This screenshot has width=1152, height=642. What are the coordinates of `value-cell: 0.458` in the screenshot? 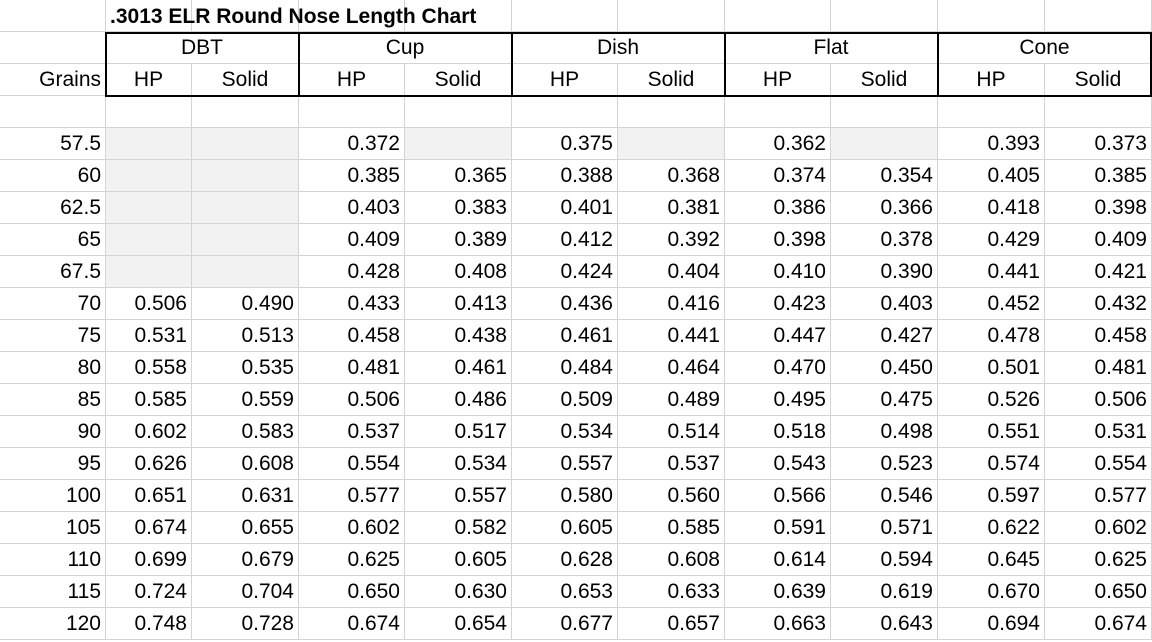 It's located at (352, 336).